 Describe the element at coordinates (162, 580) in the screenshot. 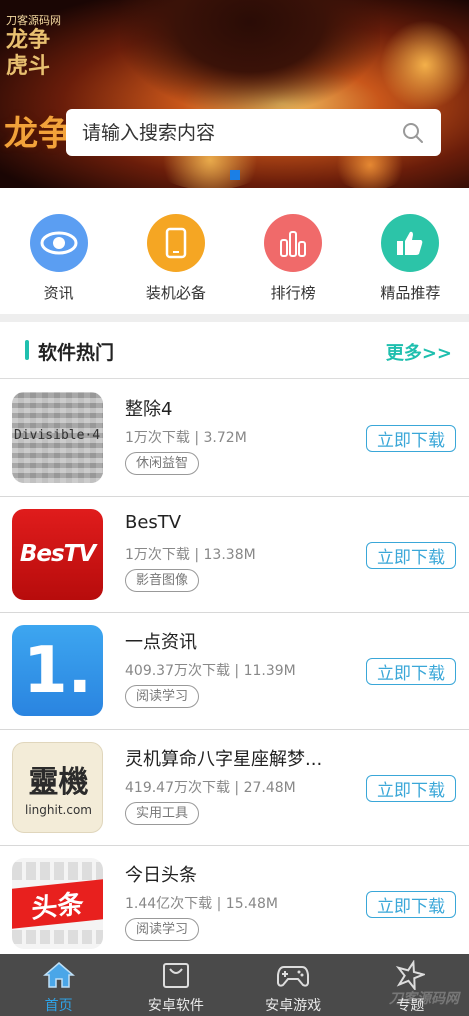

I see `app-category-tag: 影音图像` at that location.